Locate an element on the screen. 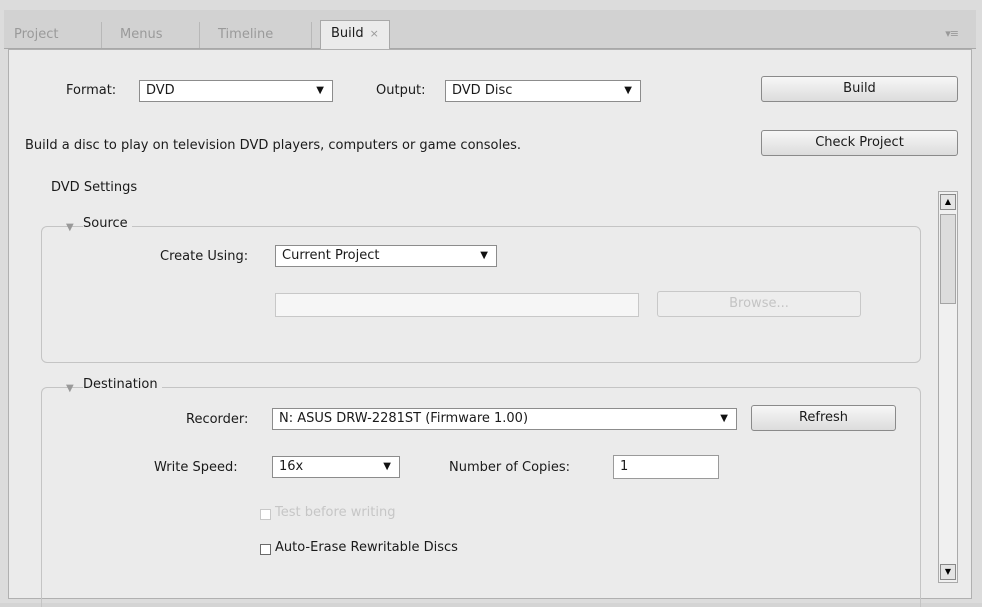  auto-erase-checkbox is located at coordinates (265, 549).